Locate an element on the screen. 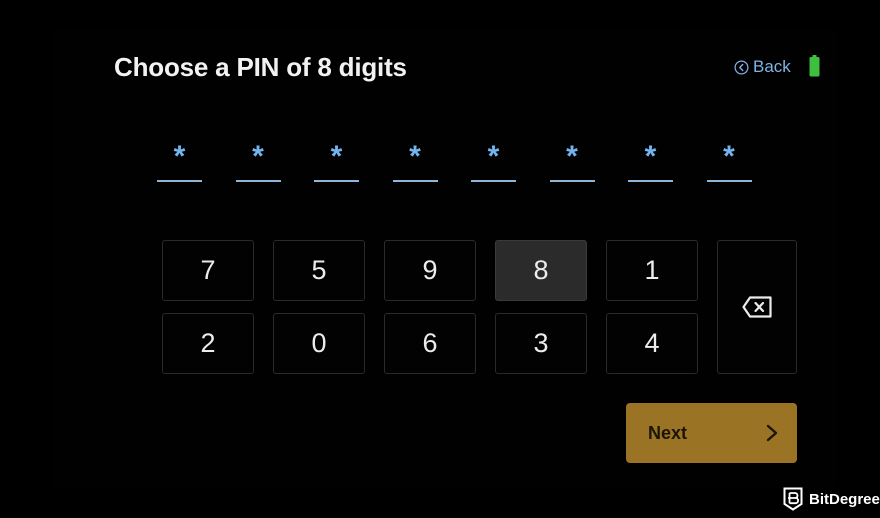 This screenshot has width=880, height=518. backspace-icon is located at coordinates (757, 307).